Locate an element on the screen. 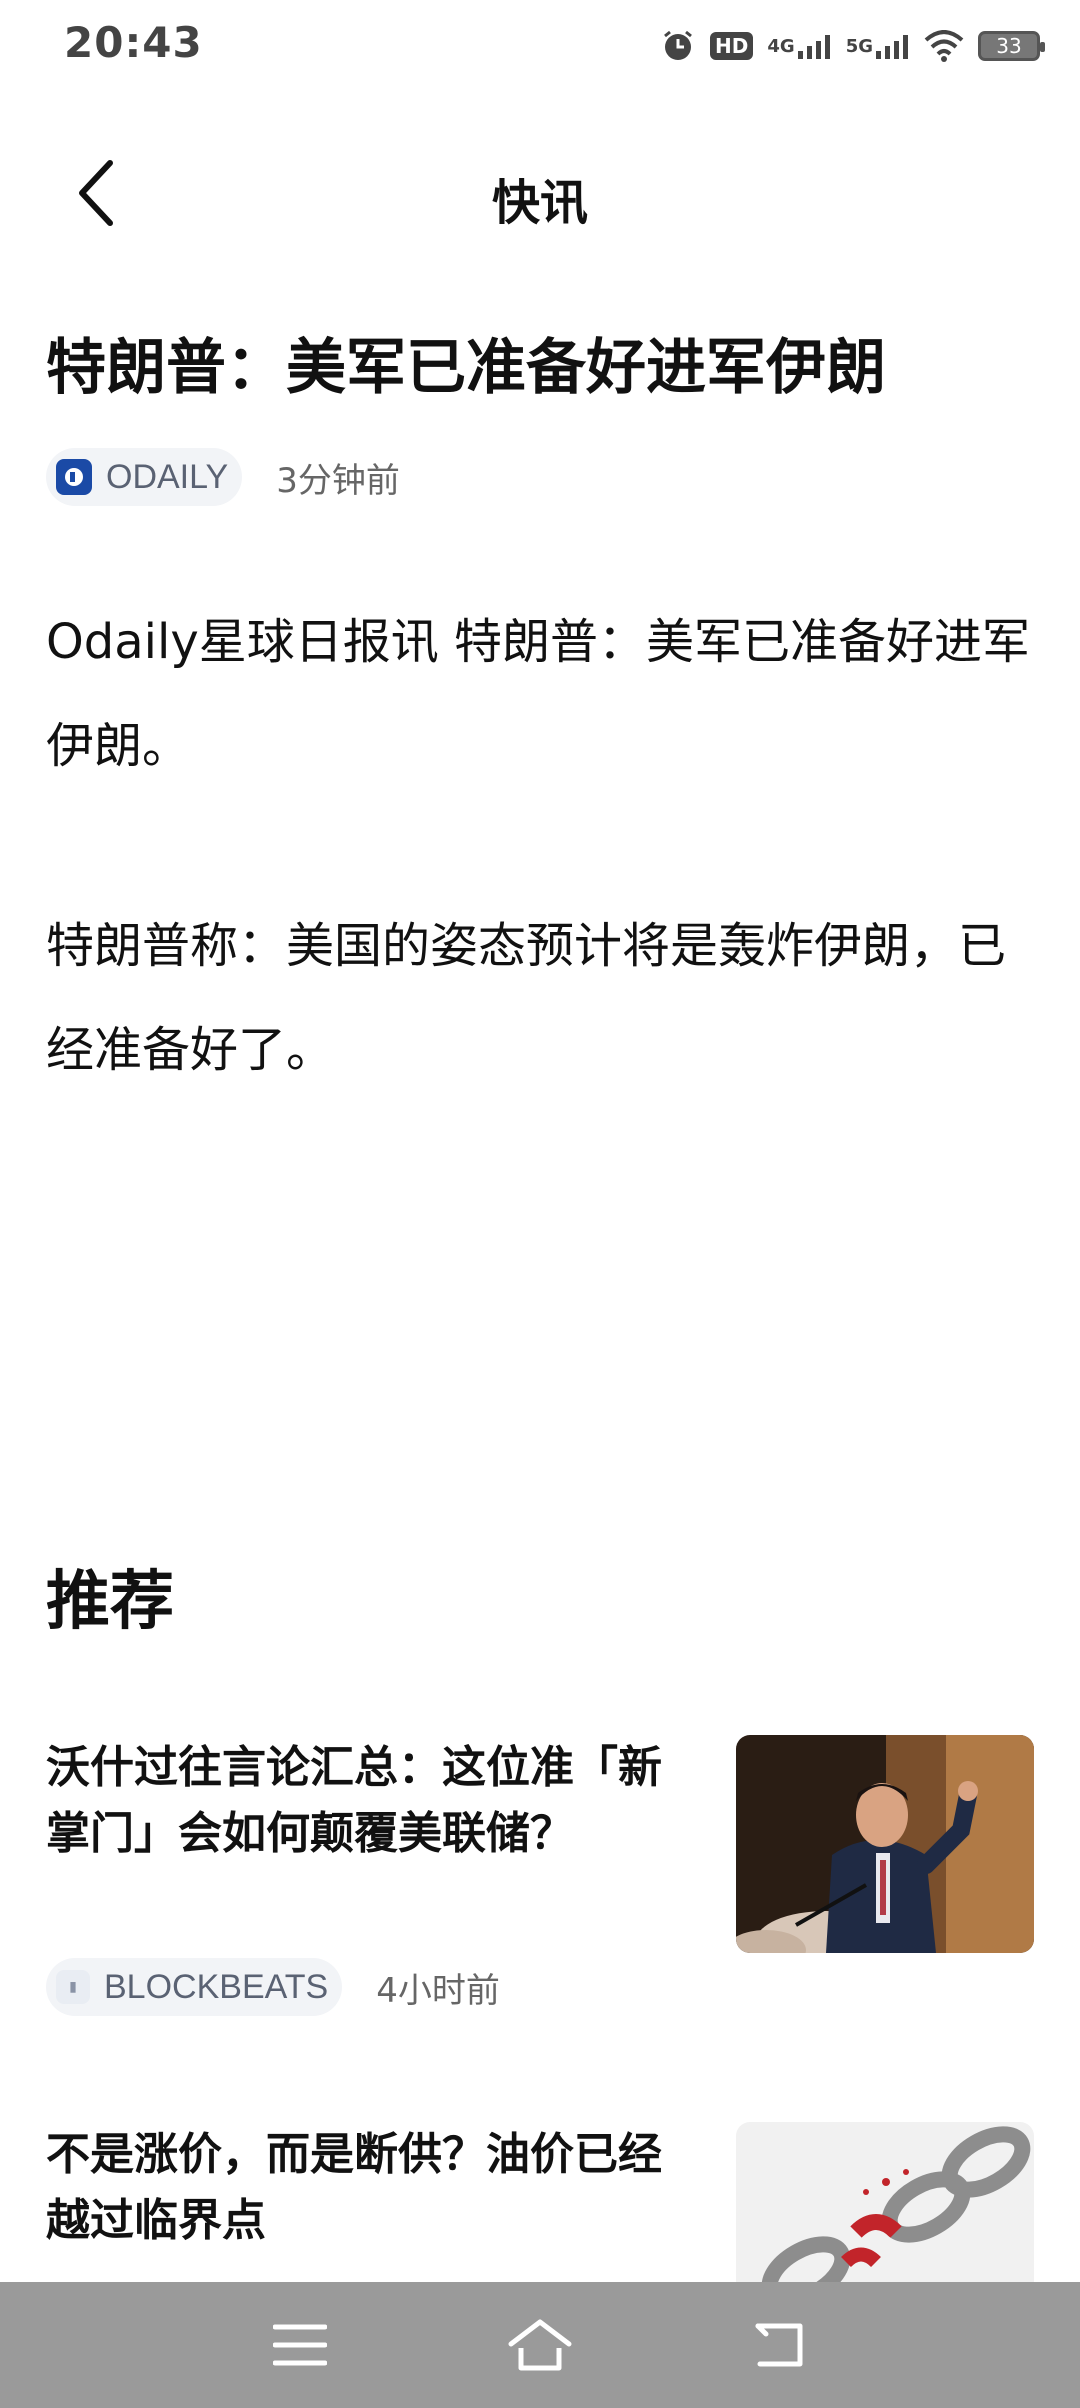 This screenshot has width=1080, height=2408. menu-button is located at coordinates (300, 2345).